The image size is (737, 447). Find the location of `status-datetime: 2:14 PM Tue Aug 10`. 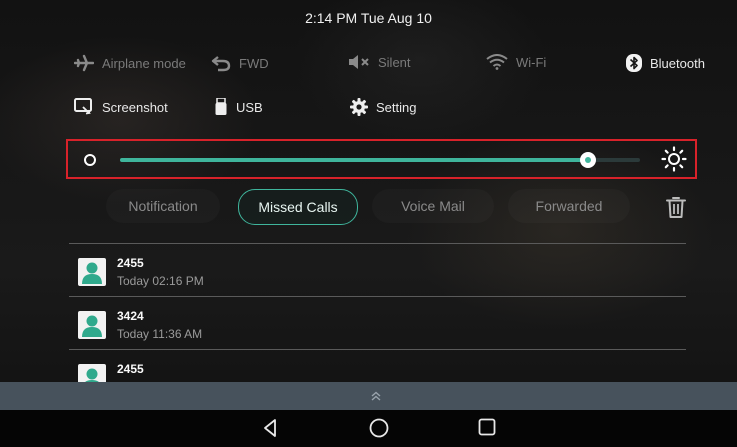

status-datetime: 2:14 PM Tue Aug 10 is located at coordinates (368, 18).